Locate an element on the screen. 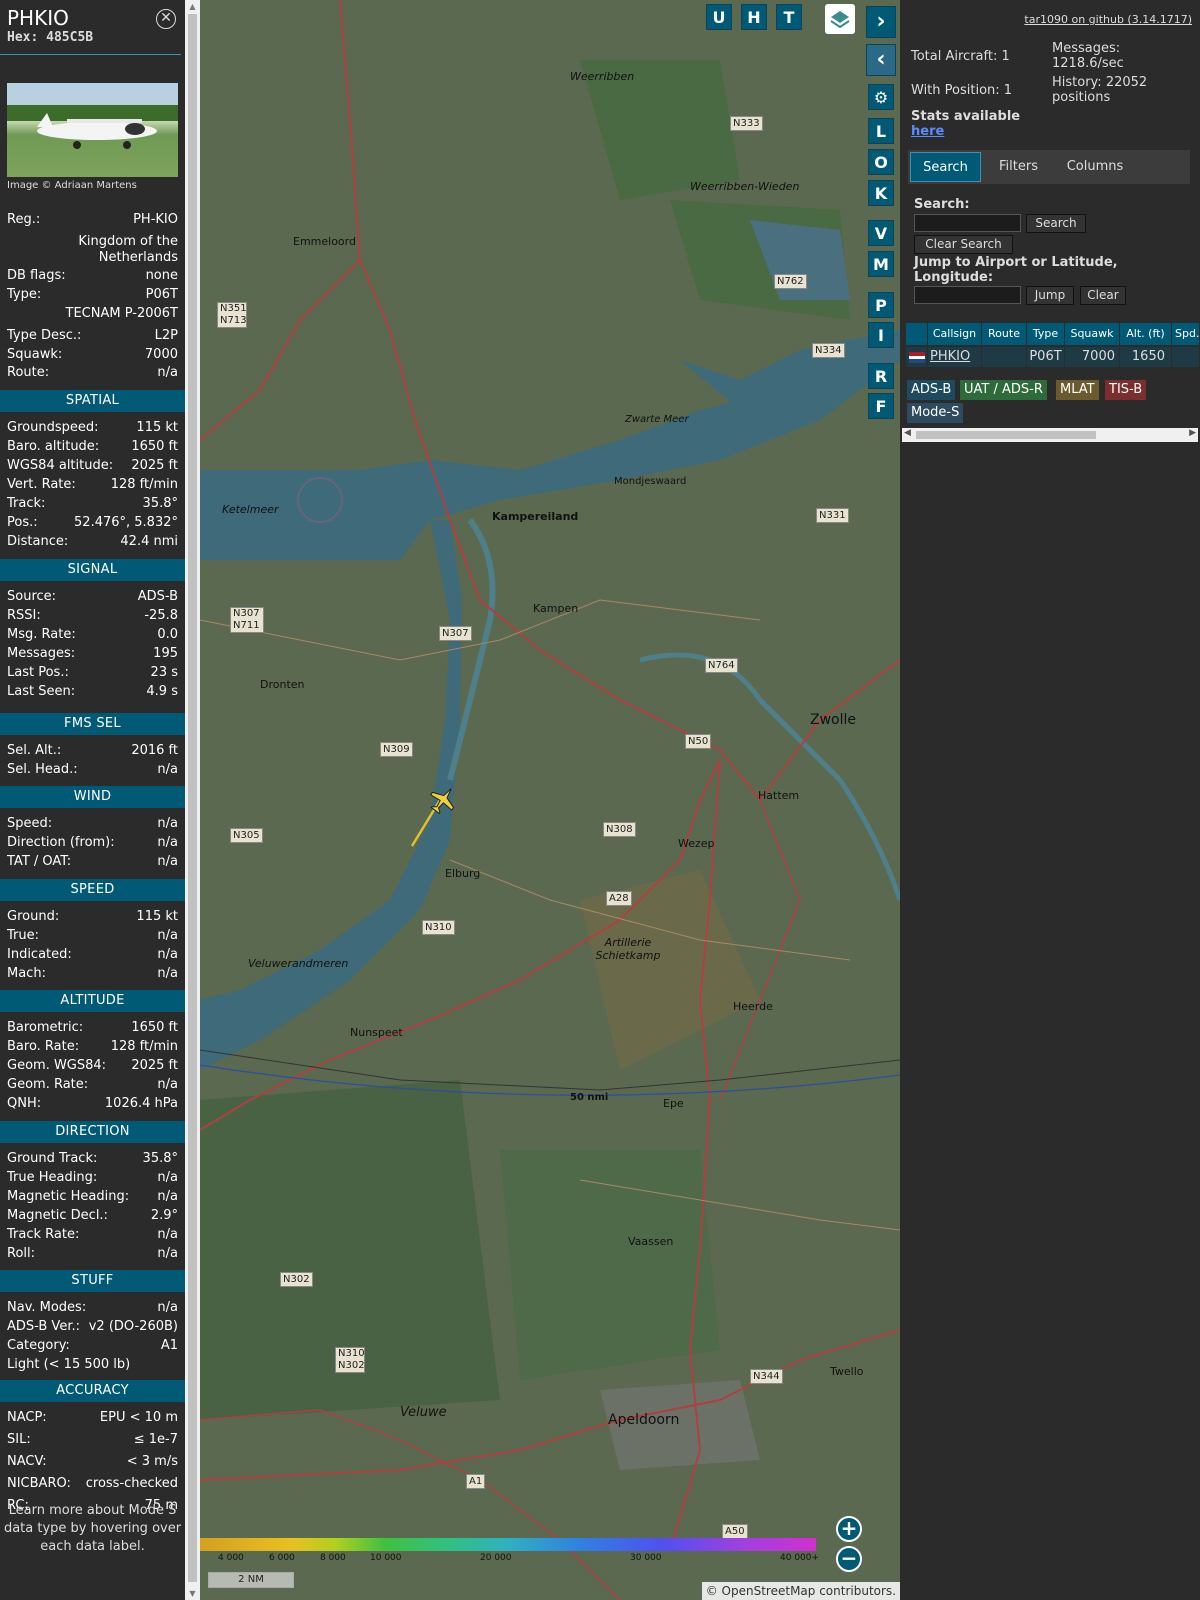 This screenshot has height=1600, width=1200. map-toggle-i-button: I is located at coordinates (881, 335).